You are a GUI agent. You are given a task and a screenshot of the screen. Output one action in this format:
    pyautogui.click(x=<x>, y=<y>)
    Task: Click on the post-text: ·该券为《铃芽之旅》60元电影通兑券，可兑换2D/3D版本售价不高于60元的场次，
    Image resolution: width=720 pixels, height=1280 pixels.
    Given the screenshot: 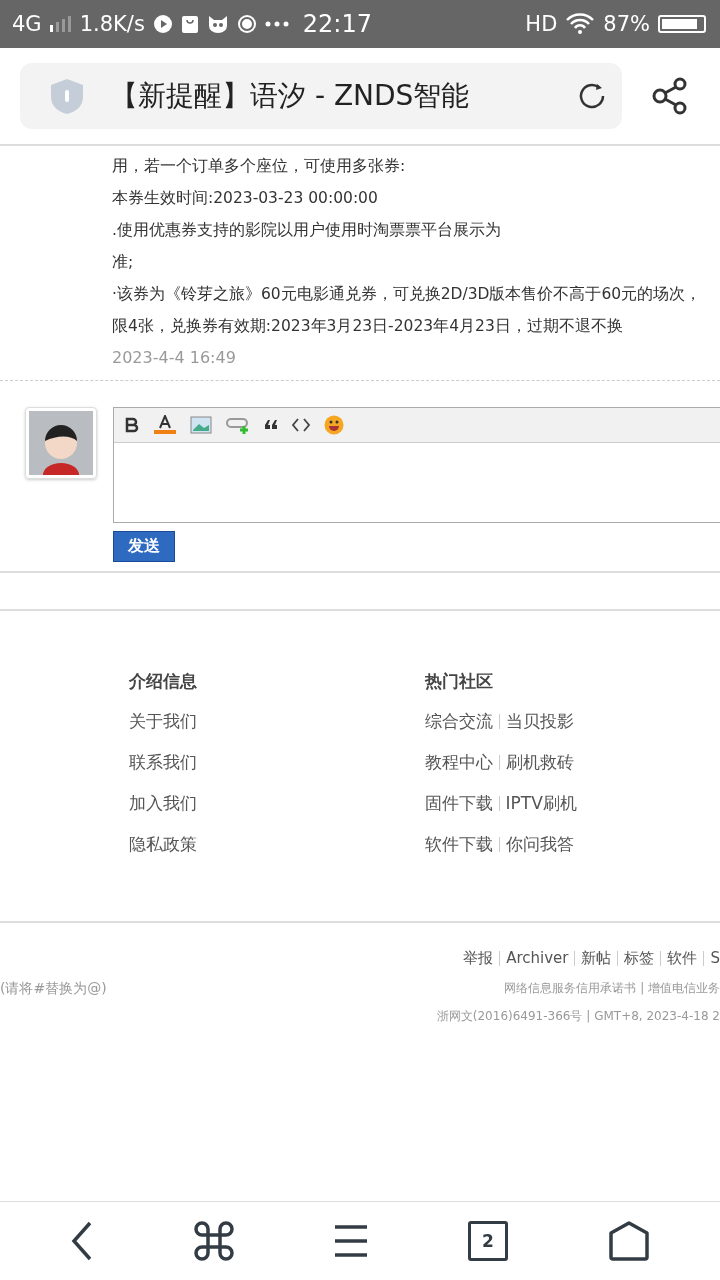 What is the action you would take?
    pyautogui.click(x=407, y=294)
    